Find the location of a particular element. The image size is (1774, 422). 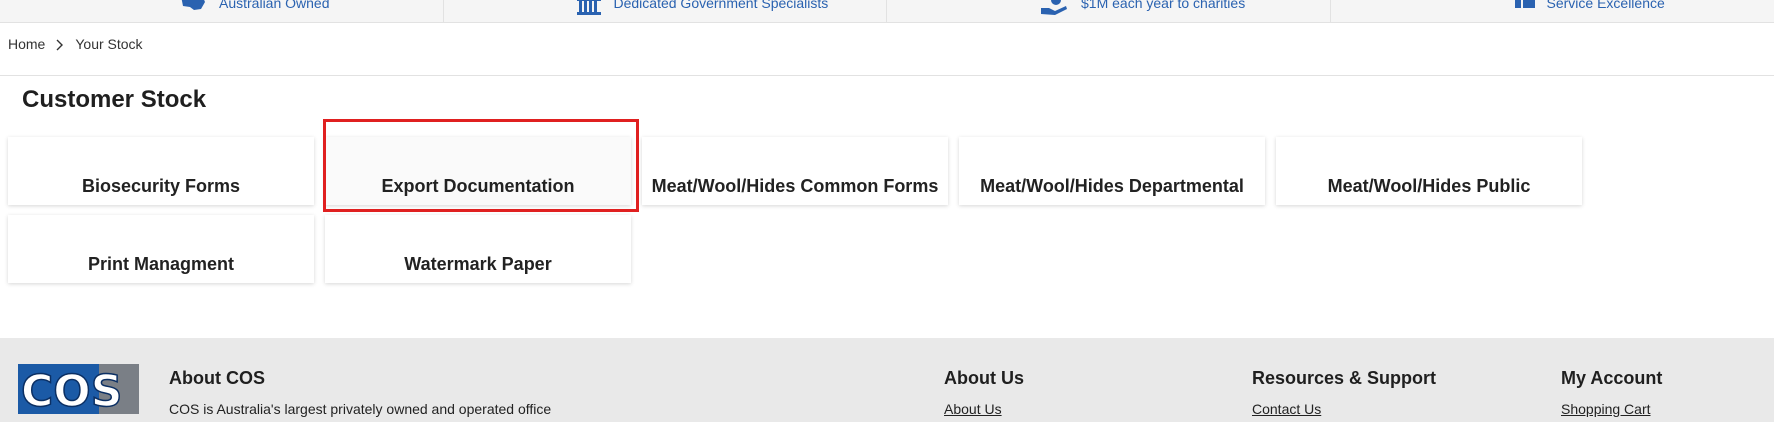

service-icon is located at coordinates (1526, 8).